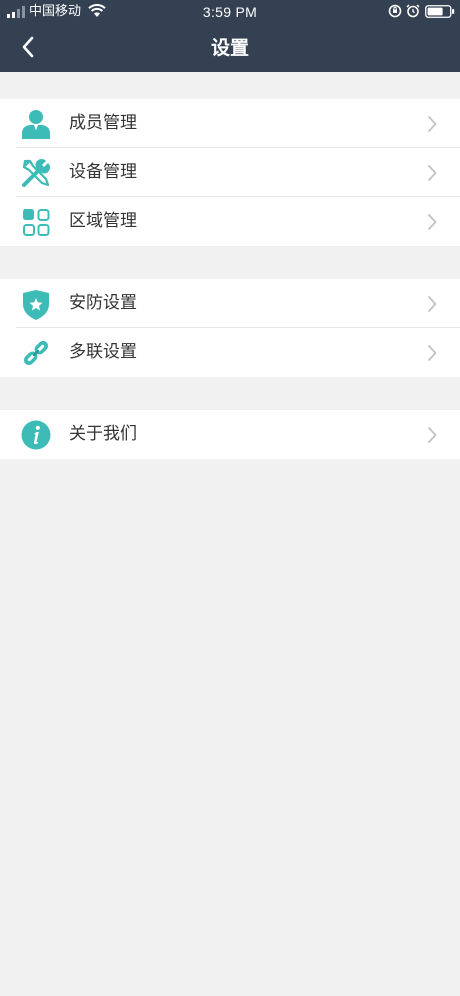 This screenshot has width=460, height=996. What do you see at coordinates (230, 123) in the screenshot?
I see `settings-row-members: 成员管理` at bounding box center [230, 123].